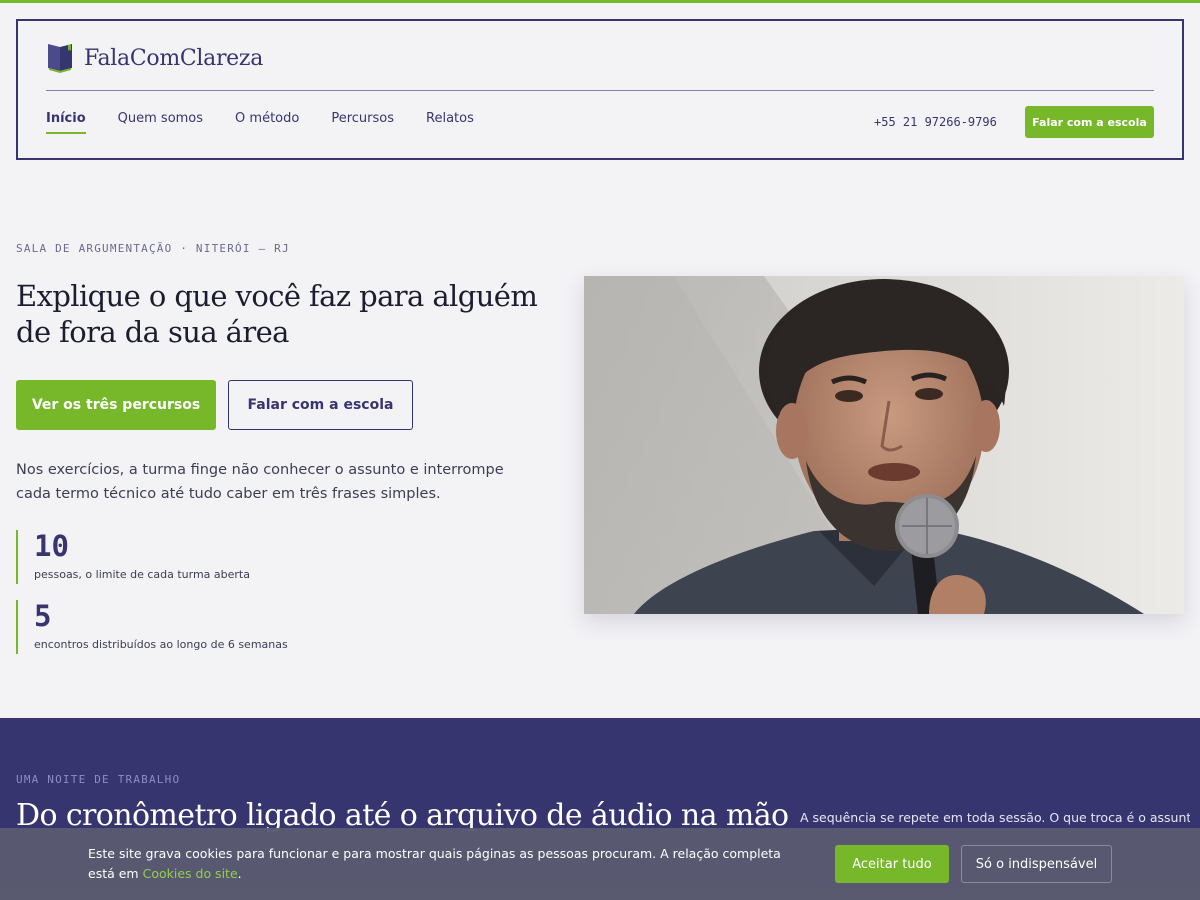  Describe the element at coordinates (935, 122) in the screenshot. I see `phone-number: +55 21 97266-9796` at that location.